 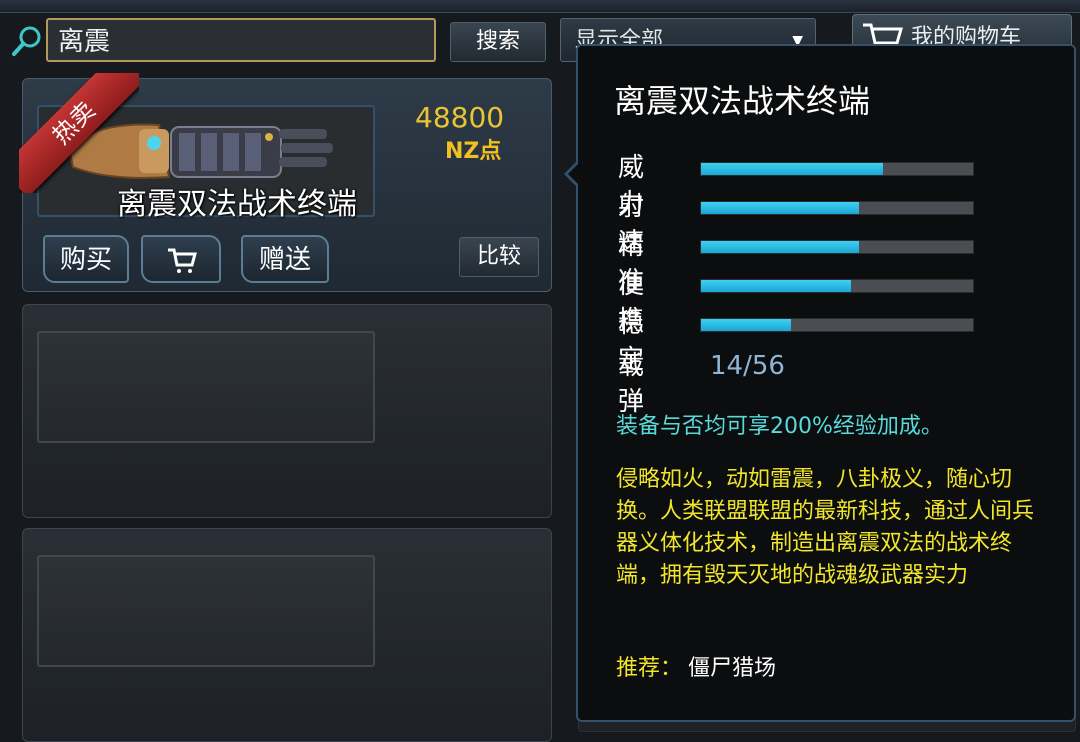 I want to click on recommend-mode: 僵尸猎场, so click(x=732, y=668).